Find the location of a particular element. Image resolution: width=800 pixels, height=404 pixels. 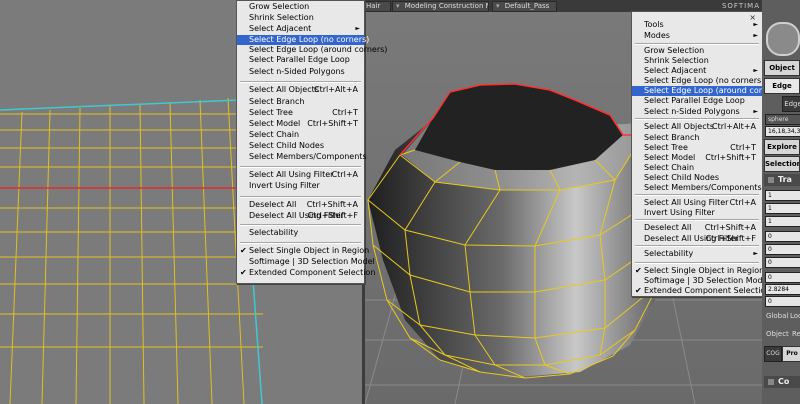

mode-dropdown: ▾ Modeling Construction Mode is located at coordinates (440, 6).